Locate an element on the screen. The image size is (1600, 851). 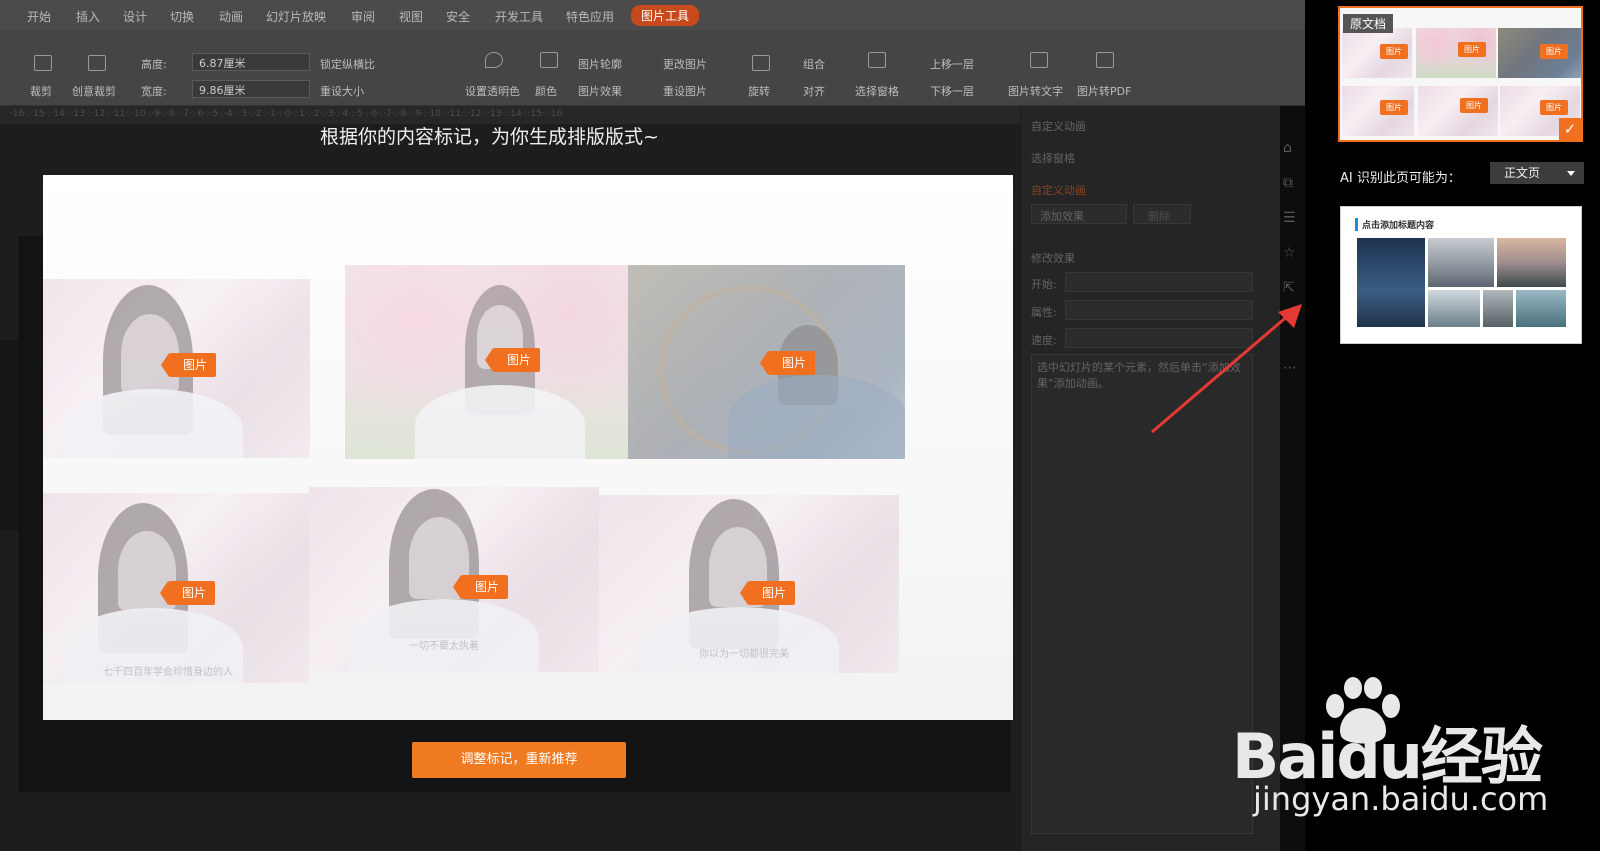
caption-3: 你以为一切都很完美 is located at coordinates (744, 654).